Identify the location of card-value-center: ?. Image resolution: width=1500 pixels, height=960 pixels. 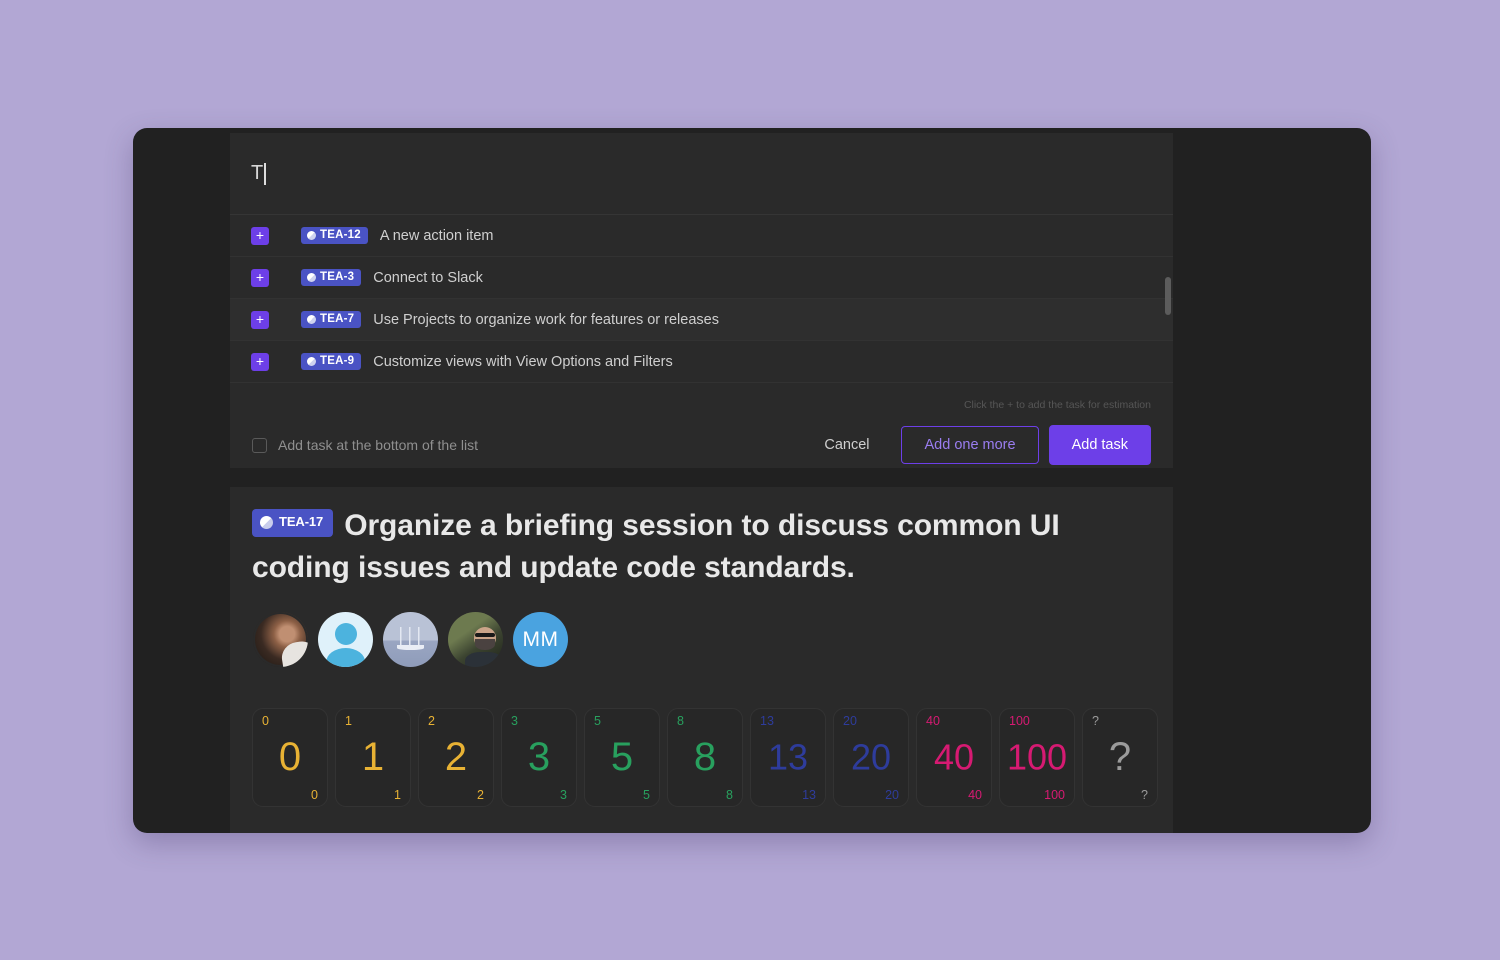
(1120, 757).